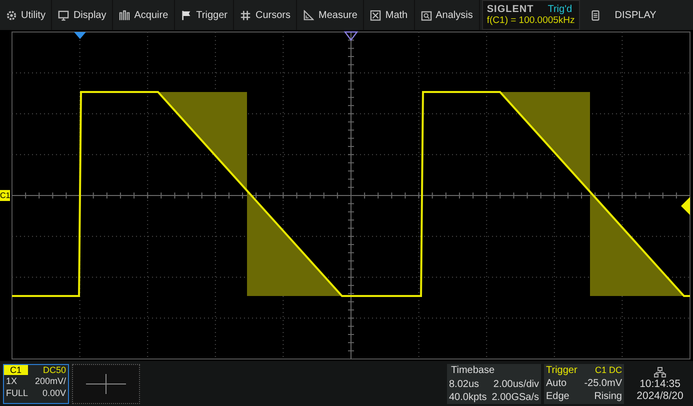 Image resolution: width=693 pixels, height=406 pixels. Describe the element at coordinates (516, 384) in the screenshot. I see `timebase-scale: 2.00us/div` at that location.